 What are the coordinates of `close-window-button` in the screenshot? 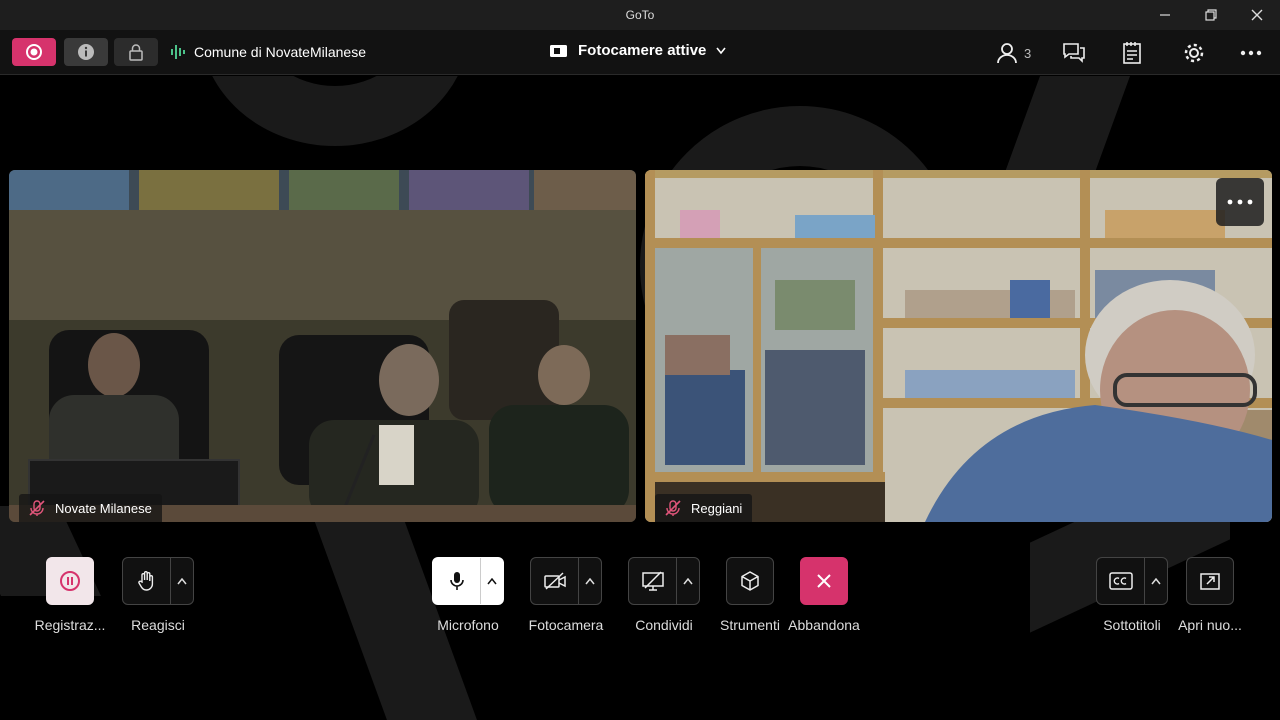 It's located at (1257, 15).